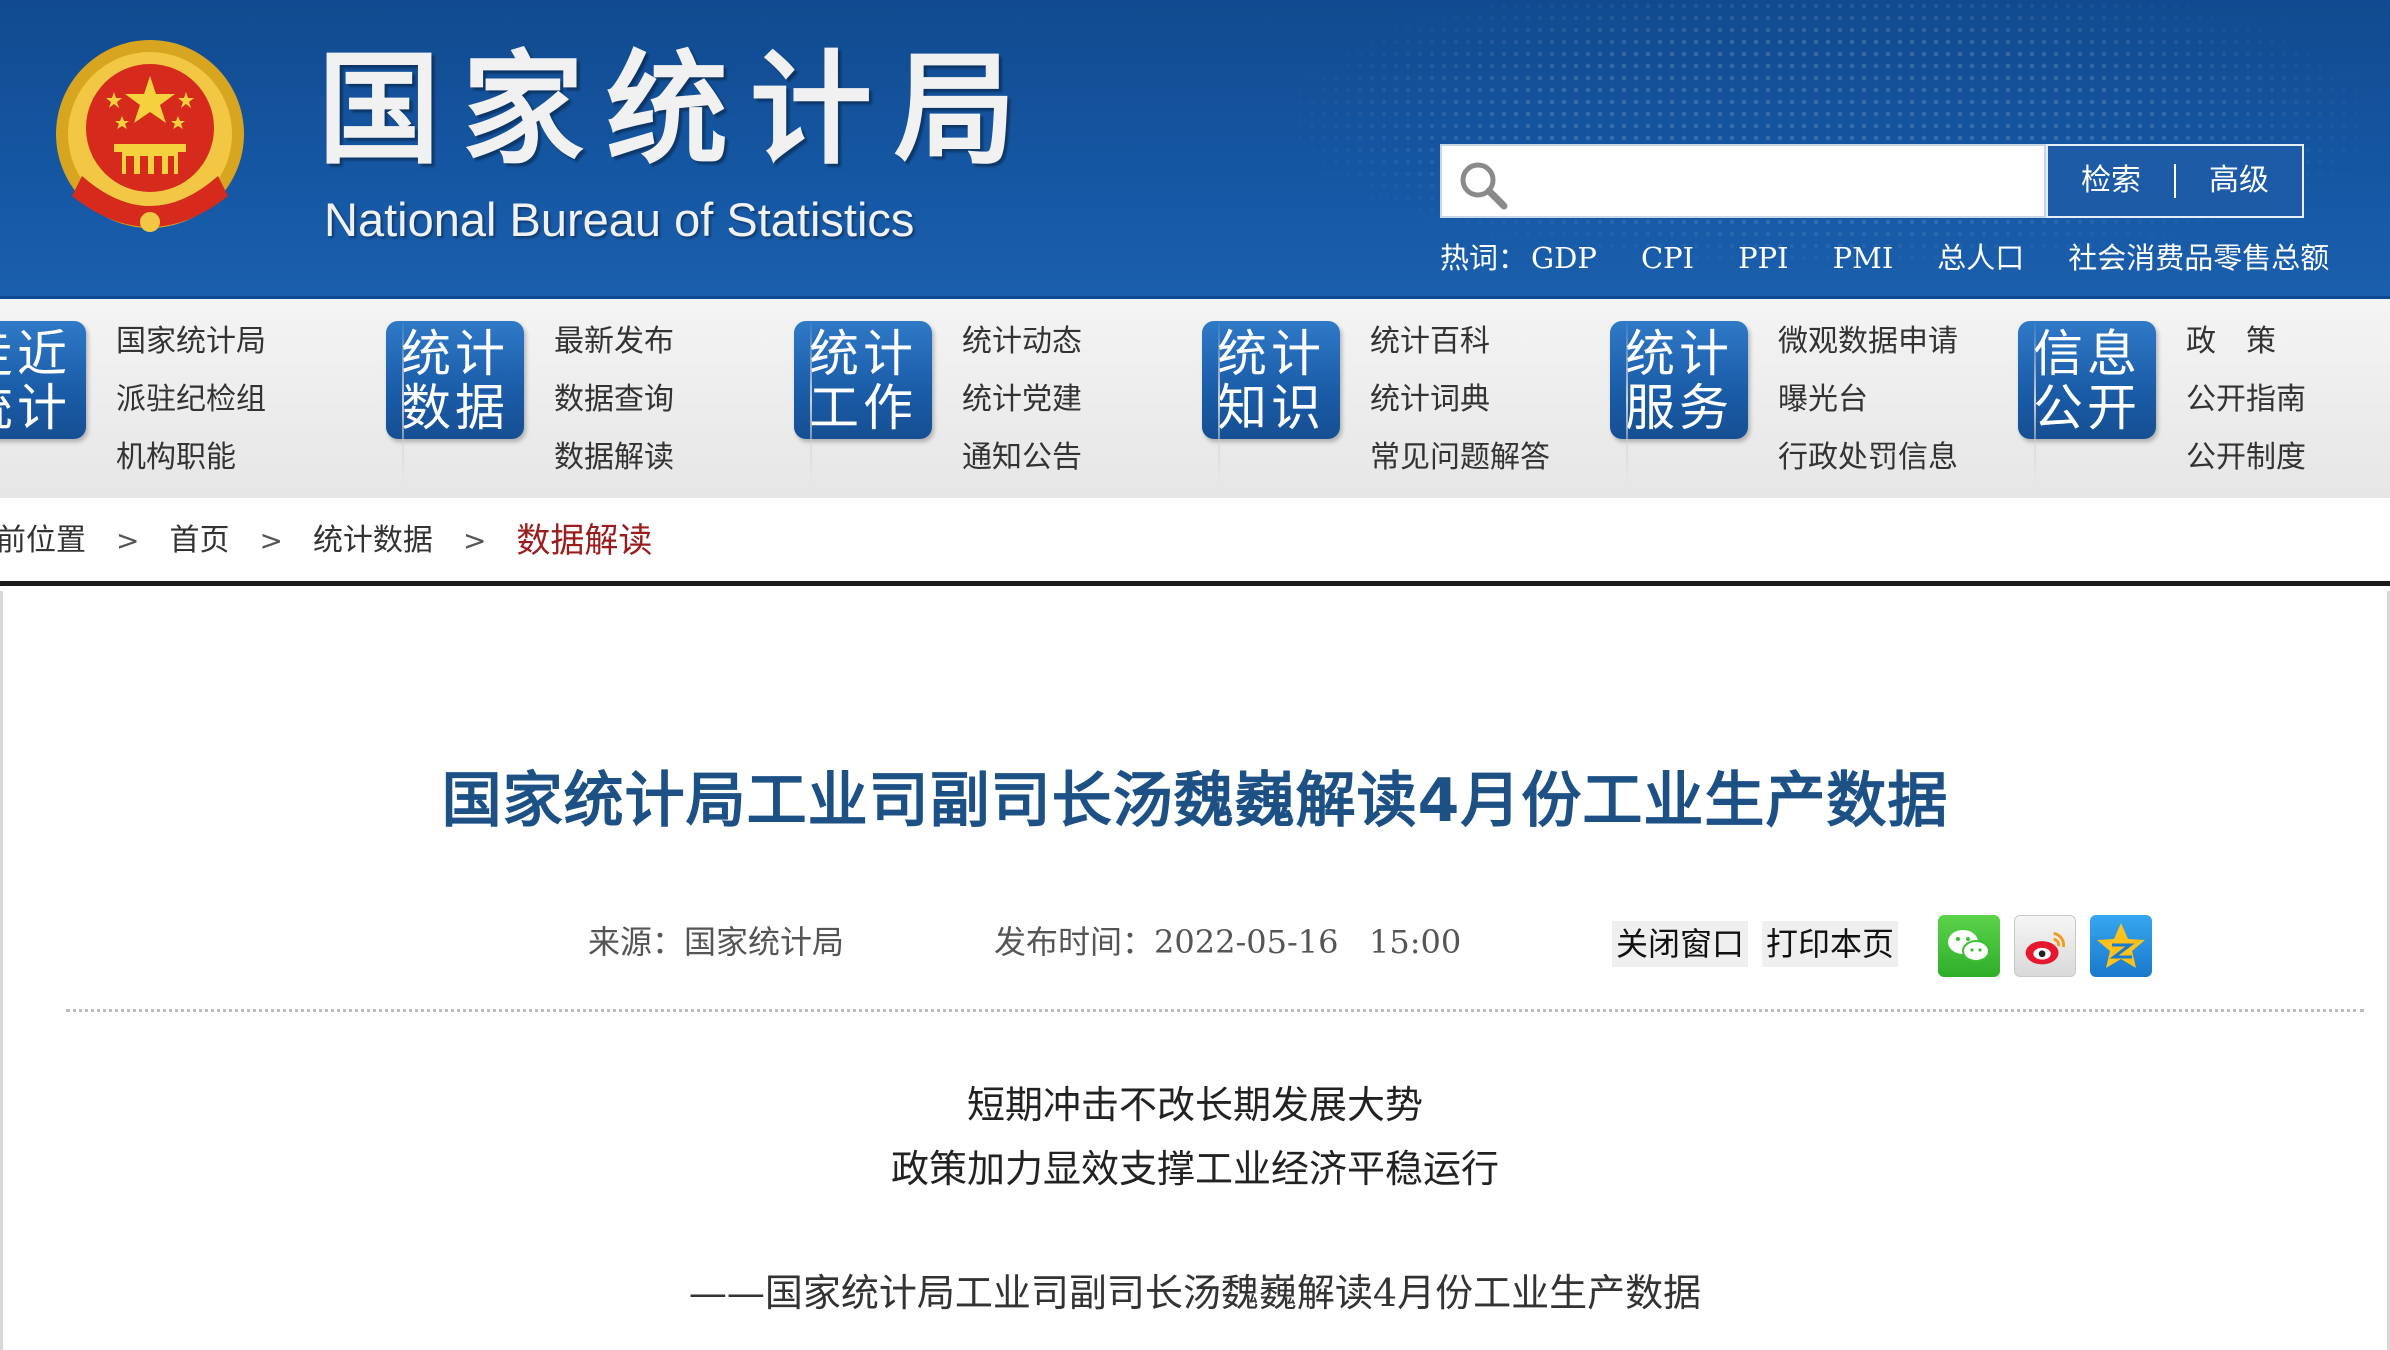  What do you see at coordinates (614, 458) in the screenshot?
I see `nav-link: 数据解读` at bounding box center [614, 458].